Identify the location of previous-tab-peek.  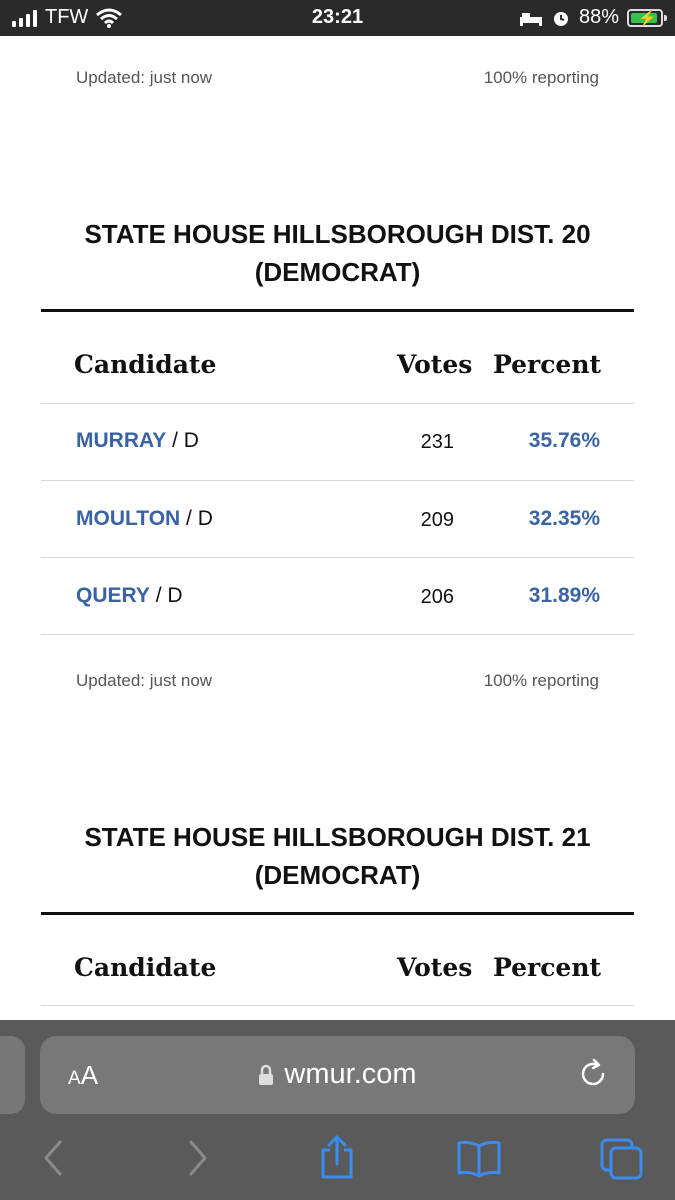
(12, 1075).